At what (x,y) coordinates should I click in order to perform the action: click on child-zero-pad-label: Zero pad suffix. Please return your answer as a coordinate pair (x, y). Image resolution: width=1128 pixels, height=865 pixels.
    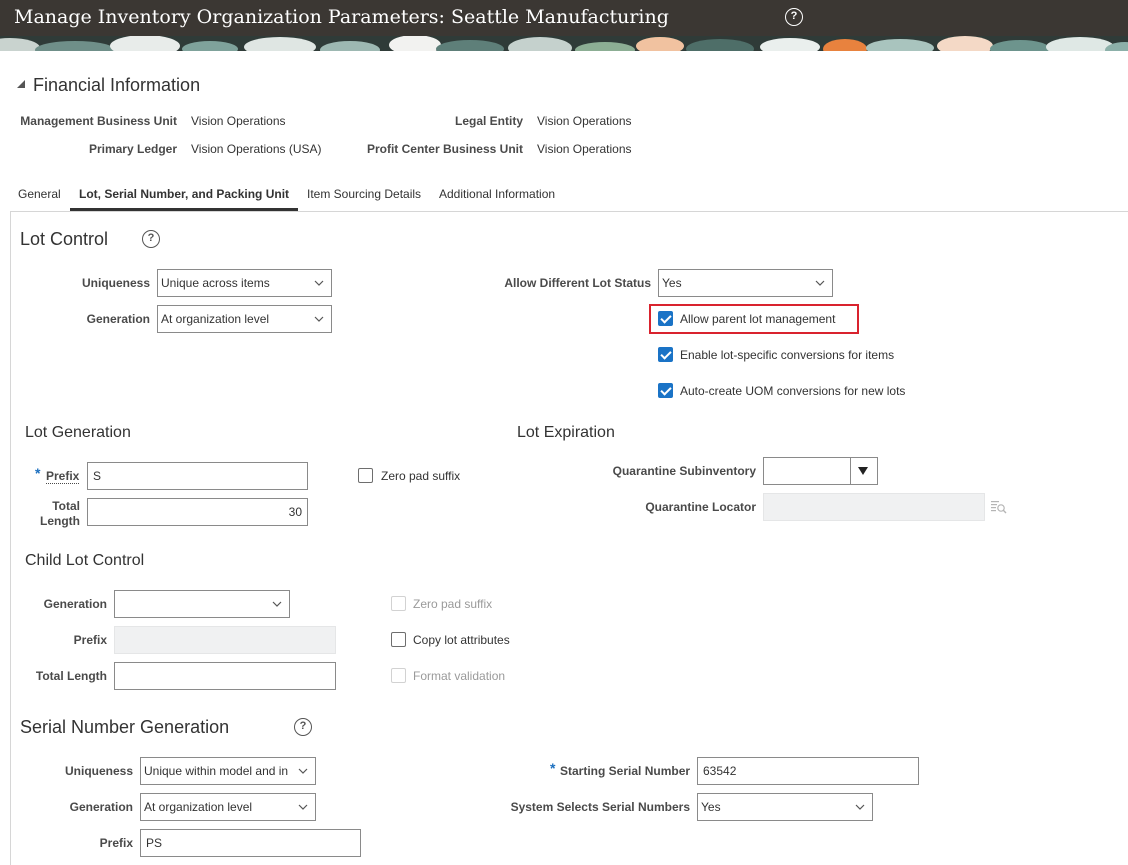
    Looking at the image, I should click on (453, 604).